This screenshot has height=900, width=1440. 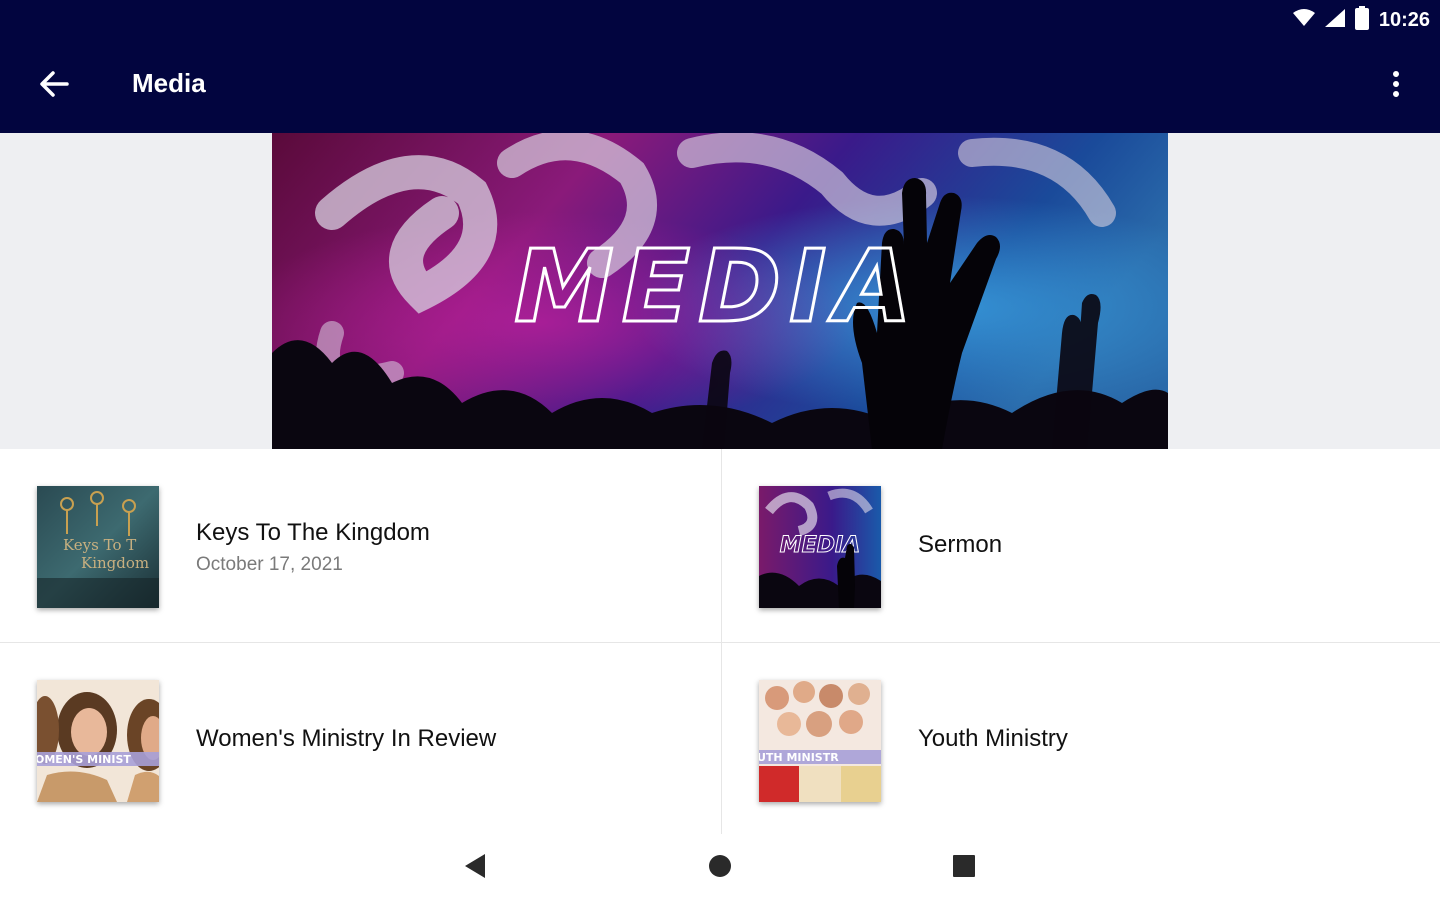 I want to click on keys-thumbnail-line-1: Keys To T, so click(x=99, y=545).